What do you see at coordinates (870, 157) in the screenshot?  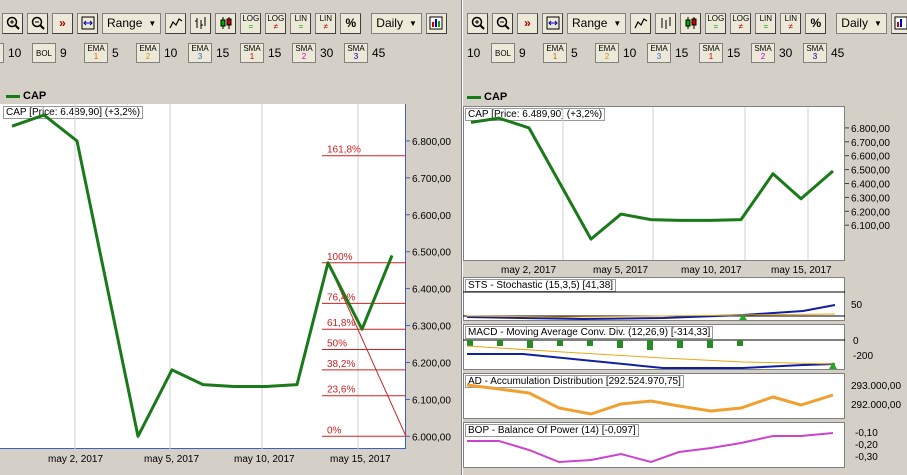 I see `y-tick-label: 6.600,00` at bounding box center [870, 157].